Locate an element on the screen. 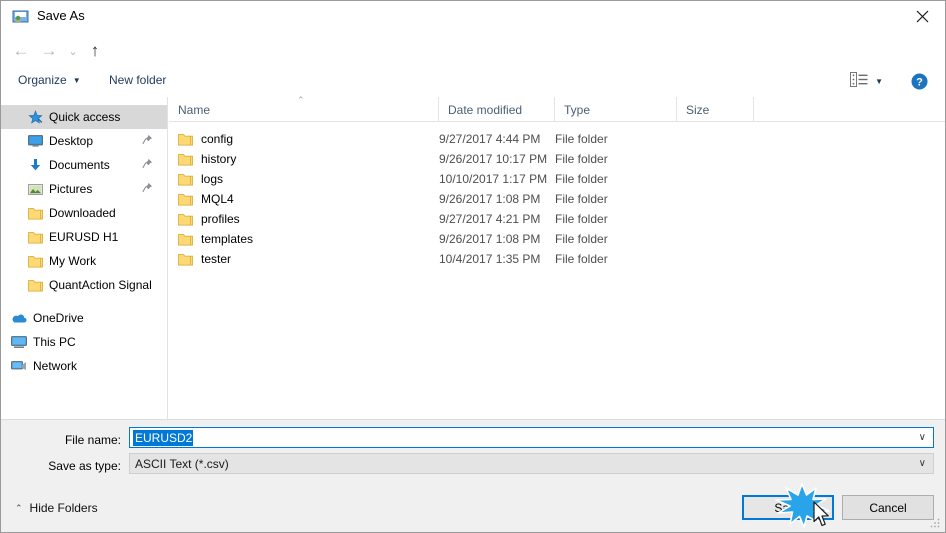 This screenshot has width=946, height=533. documents-icon is located at coordinates (35, 165).